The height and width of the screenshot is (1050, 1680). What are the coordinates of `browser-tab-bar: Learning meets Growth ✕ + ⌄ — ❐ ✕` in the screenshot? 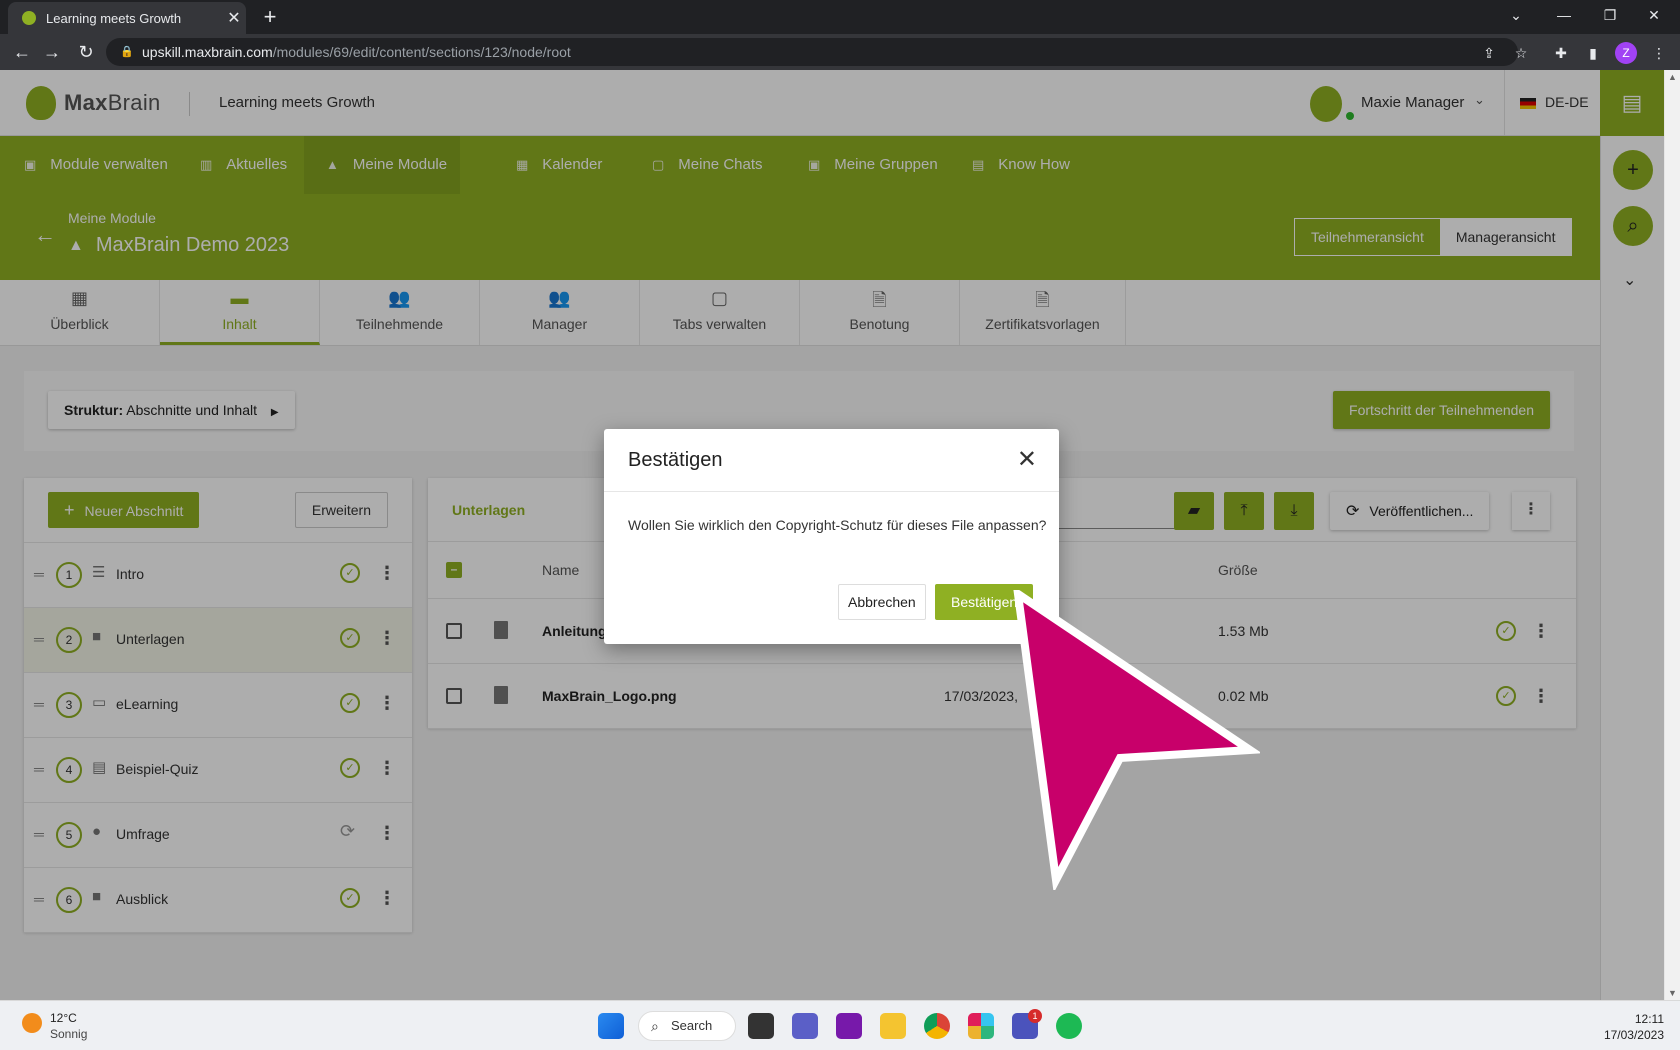 It's located at (840, 17).